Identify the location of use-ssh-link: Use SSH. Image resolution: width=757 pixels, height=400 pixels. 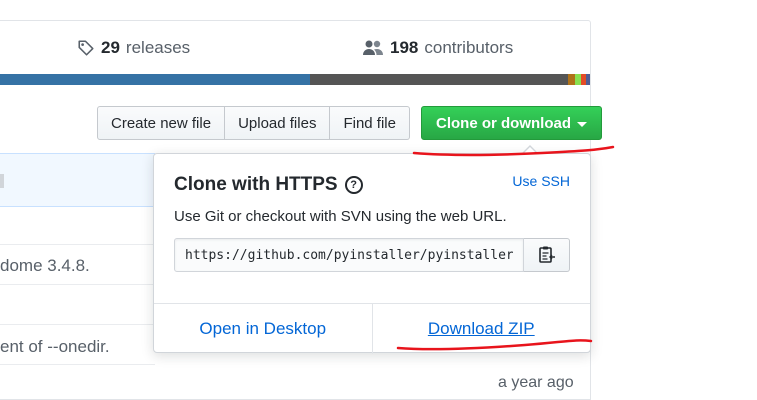
(541, 181).